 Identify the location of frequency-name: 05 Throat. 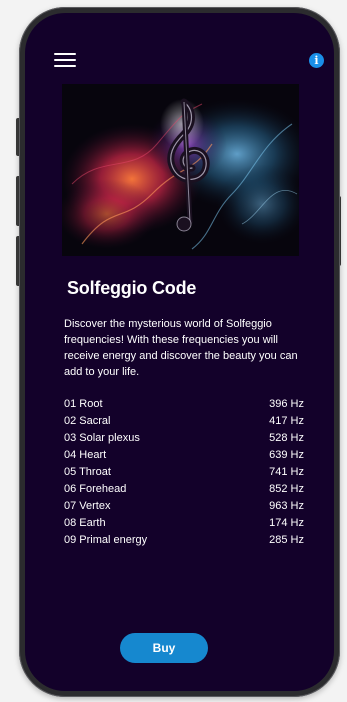
(87, 472).